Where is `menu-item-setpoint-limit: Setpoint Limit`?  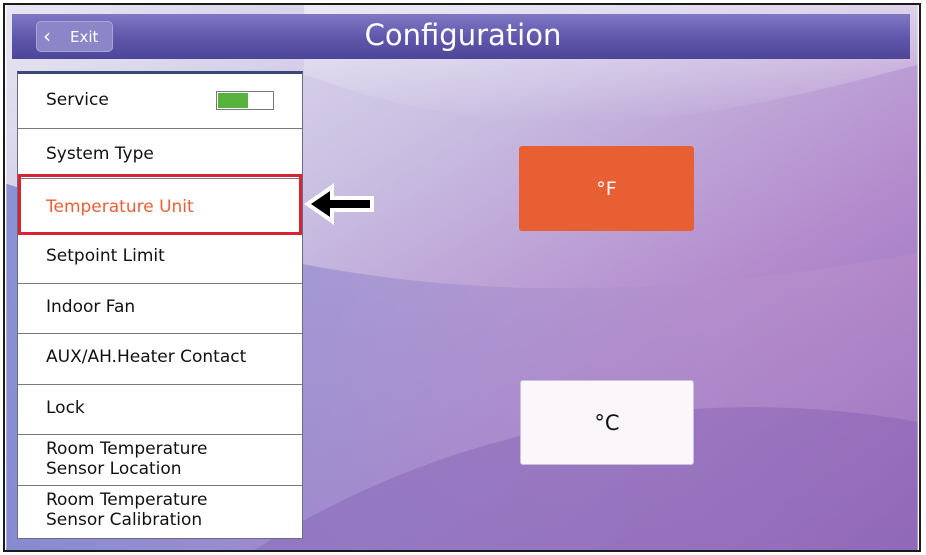 menu-item-setpoint-limit: Setpoint Limit is located at coordinates (160, 259).